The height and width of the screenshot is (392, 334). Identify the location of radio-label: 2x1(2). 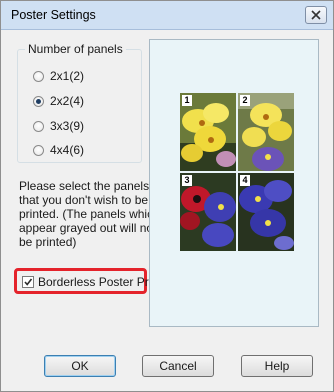
(67, 76).